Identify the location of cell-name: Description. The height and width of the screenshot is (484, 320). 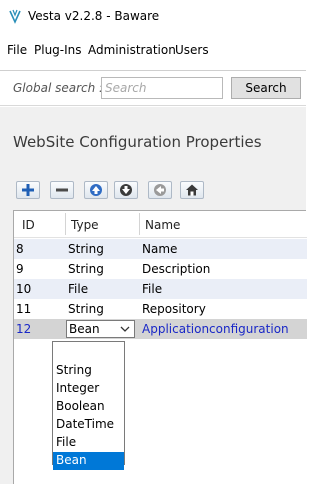
(176, 269).